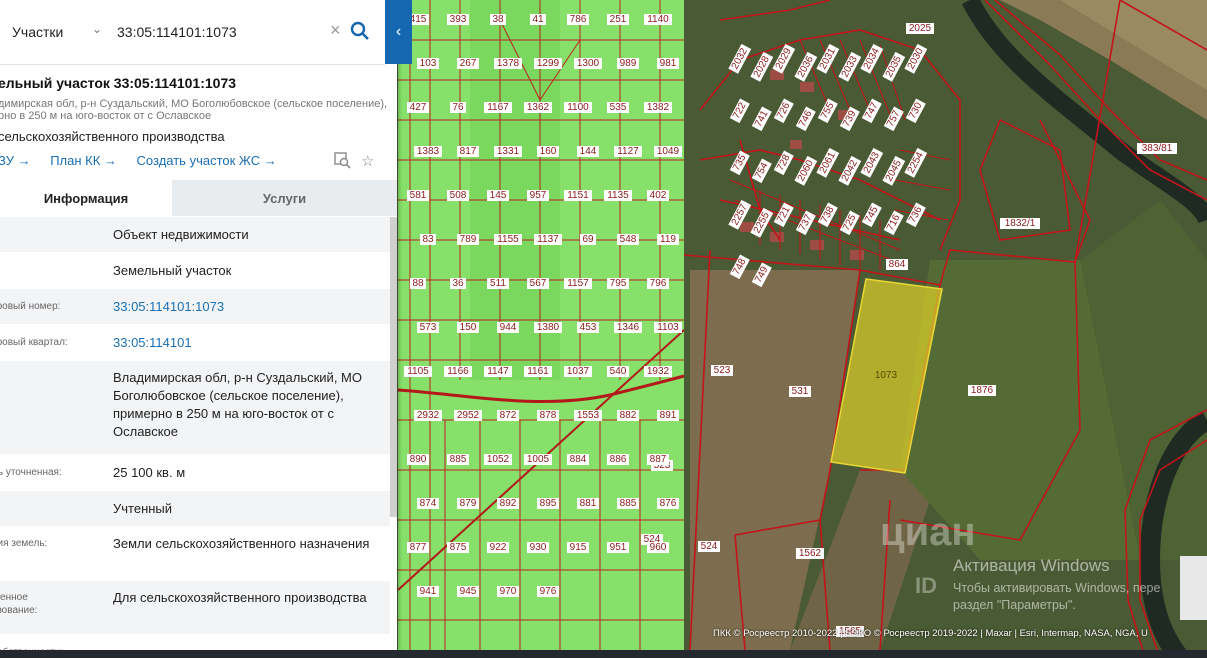 Image resolution: width=1207 pixels, height=658 pixels. What do you see at coordinates (548, 503) in the screenshot?
I see `parcel-label: 895` at bounding box center [548, 503].